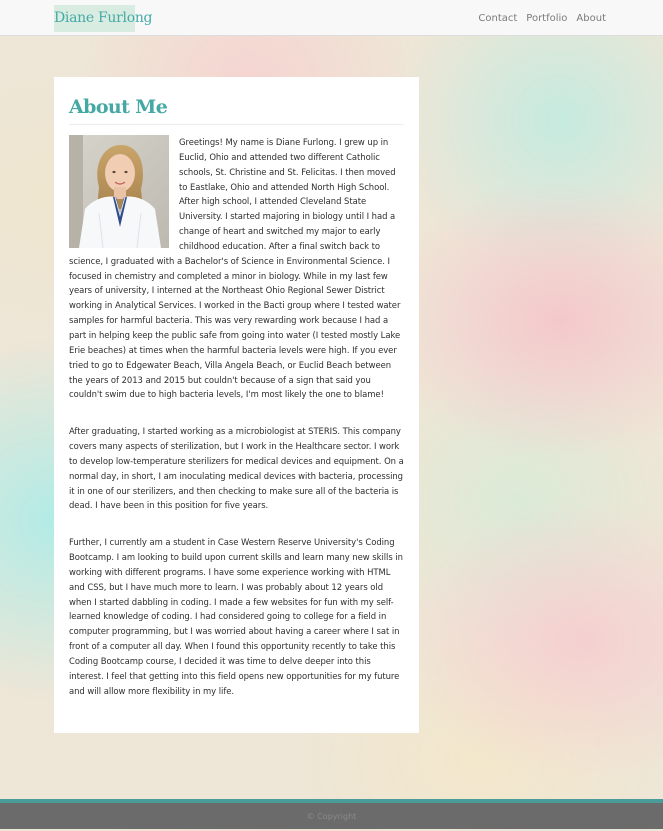 This screenshot has width=663, height=831. Describe the element at coordinates (546, 18) in the screenshot. I see `nav-link-portfolio: Portfolio` at that location.